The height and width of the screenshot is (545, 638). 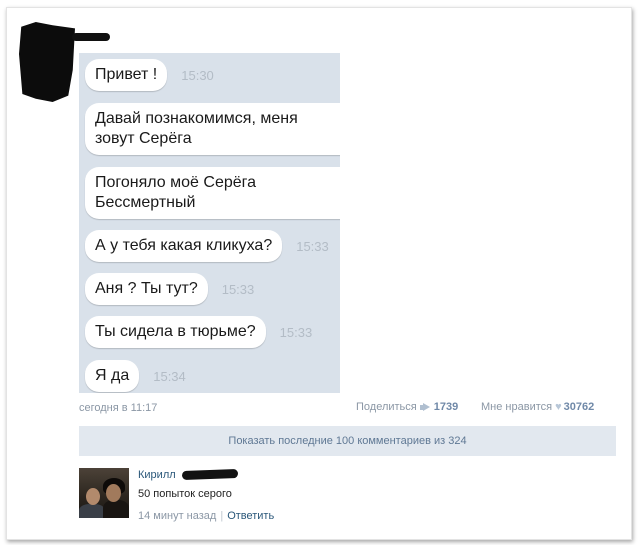 I want to click on post-date-link: сегодня в 11:17, so click(x=118, y=408).